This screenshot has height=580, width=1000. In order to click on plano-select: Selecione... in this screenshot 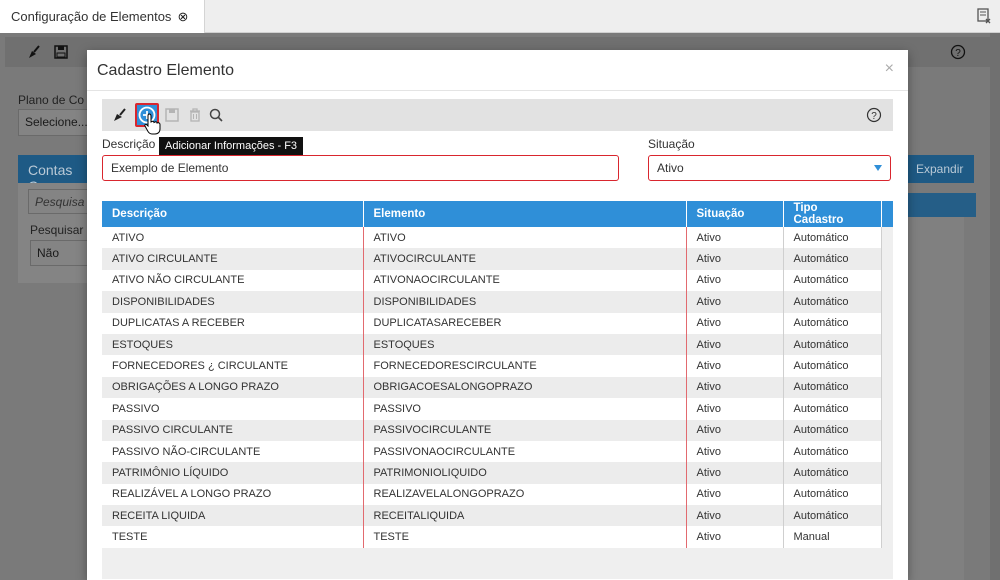, I will do `click(53, 122)`.